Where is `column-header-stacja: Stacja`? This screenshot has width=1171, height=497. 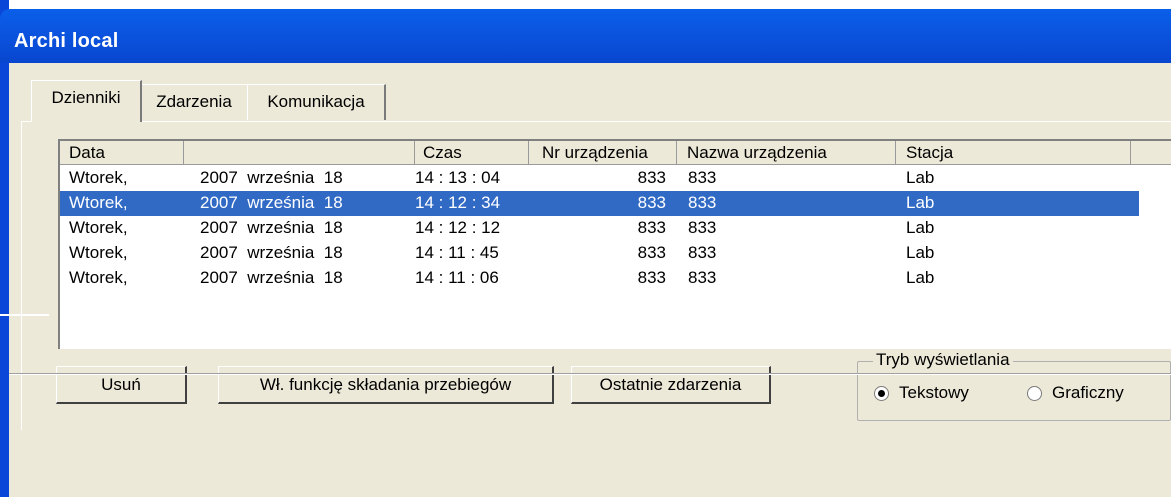 column-header-stacja: Stacja is located at coordinates (1013, 153).